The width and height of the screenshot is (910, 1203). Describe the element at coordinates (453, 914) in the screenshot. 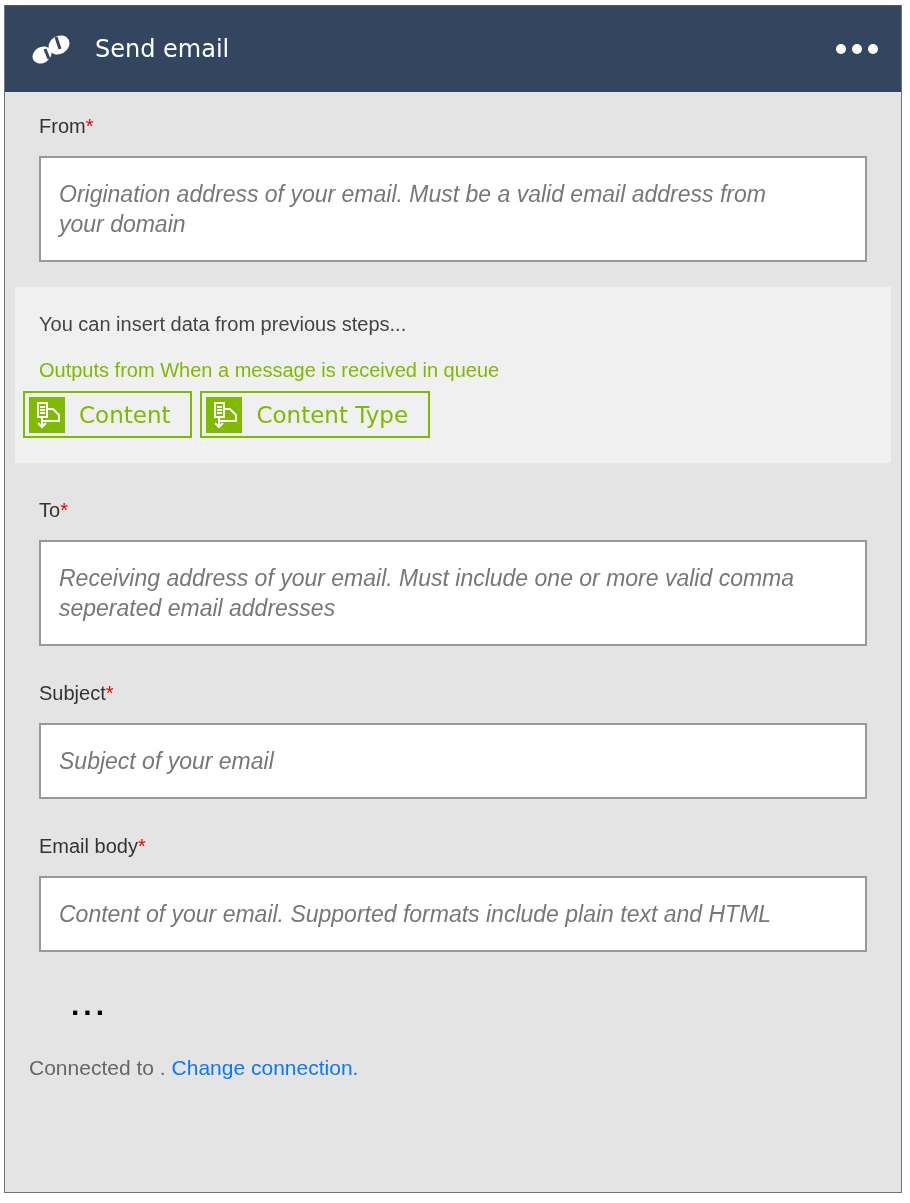

I see `input-field: Content of your email. Supported formats include plain text and HTML` at that location.